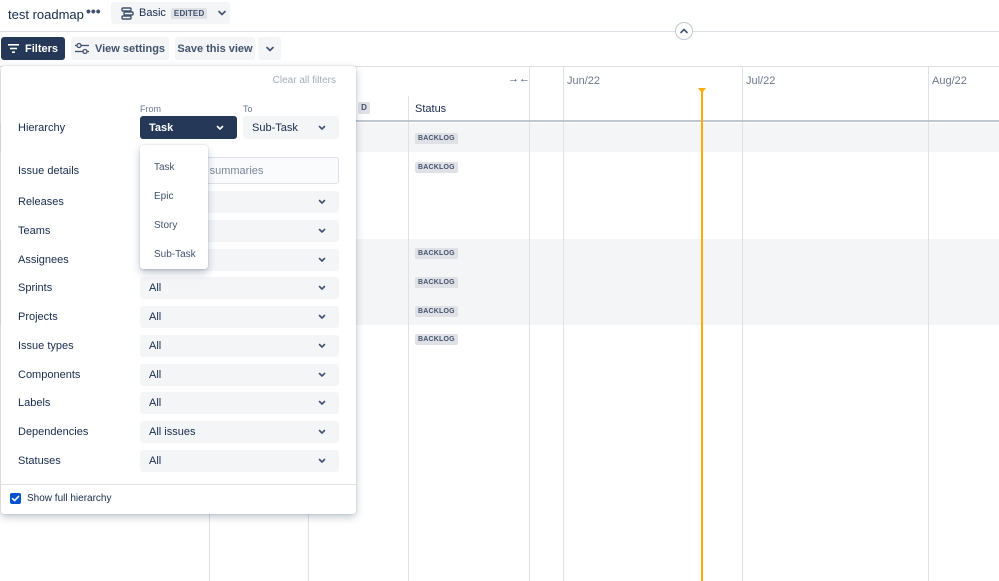  I want to click on to-label: To, so click(248, 109).